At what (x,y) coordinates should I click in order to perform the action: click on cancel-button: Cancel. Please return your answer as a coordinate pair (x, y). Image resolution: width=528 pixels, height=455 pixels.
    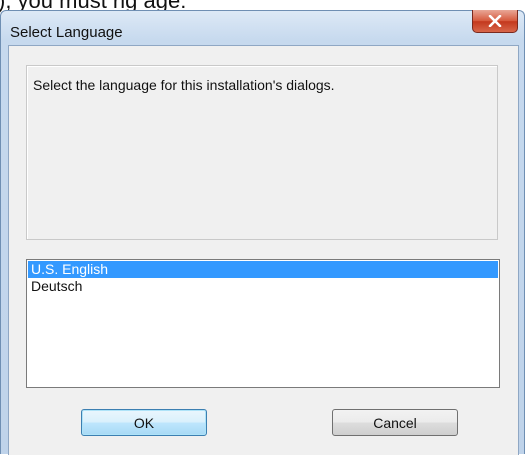
    Looking at the image, I should click on (395, 422).